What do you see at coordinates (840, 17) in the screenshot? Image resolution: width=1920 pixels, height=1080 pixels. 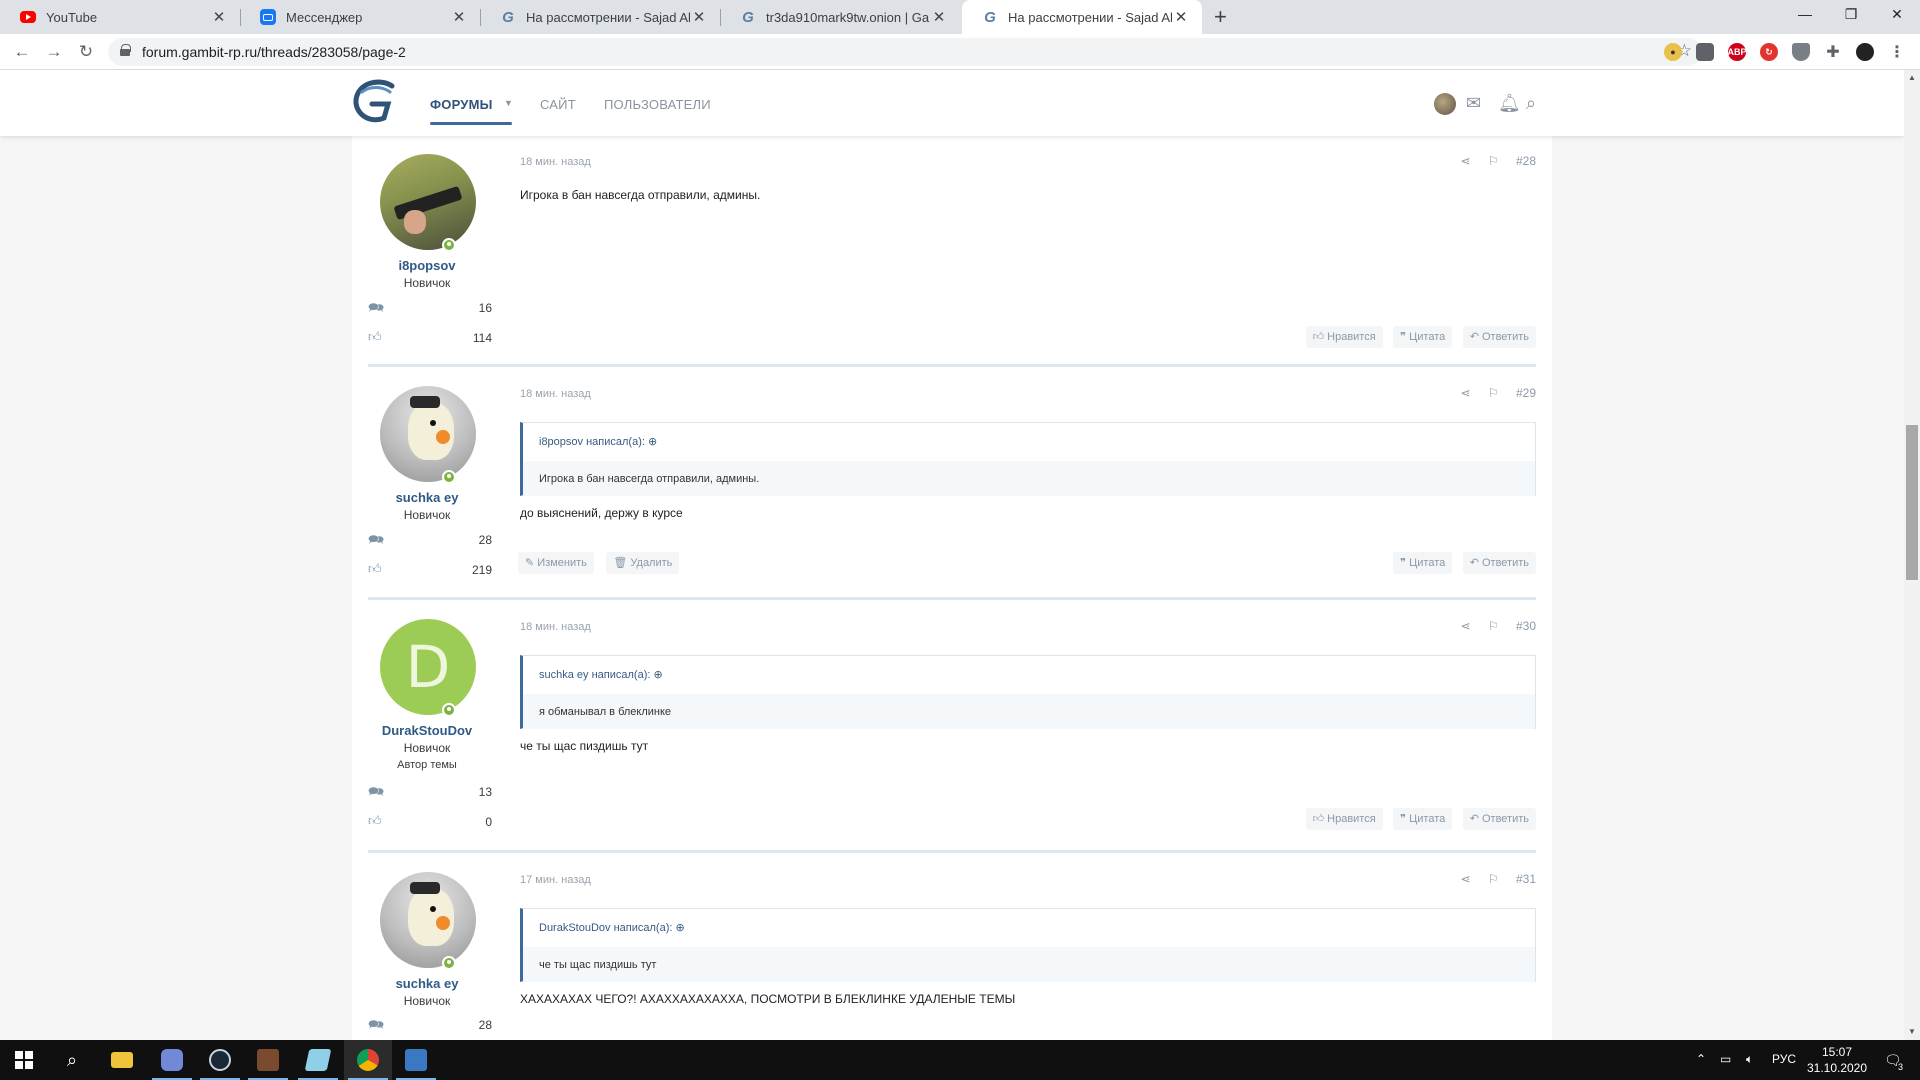 I see `browser-tab-onion: G tr3da910mark9tw.onion | Gambit ✕` at bounding box center [840, 17].